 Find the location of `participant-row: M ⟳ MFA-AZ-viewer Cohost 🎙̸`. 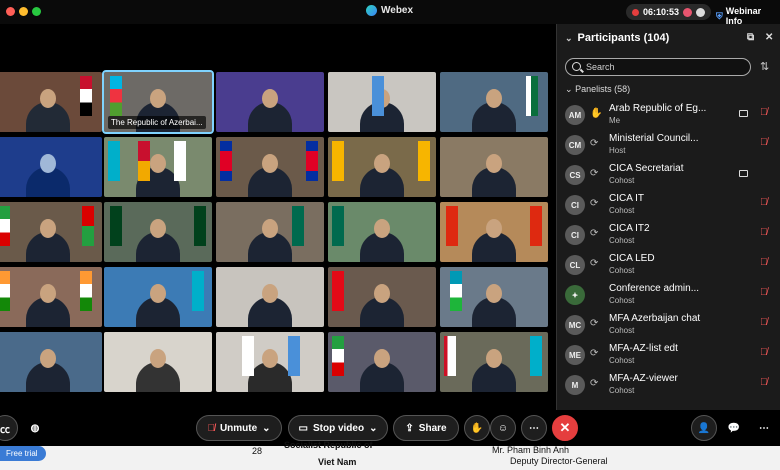

participant-row: M ⟳ MFA-AZ-viewer Cohost 🎙̸ is located at coordinates (668, 385).